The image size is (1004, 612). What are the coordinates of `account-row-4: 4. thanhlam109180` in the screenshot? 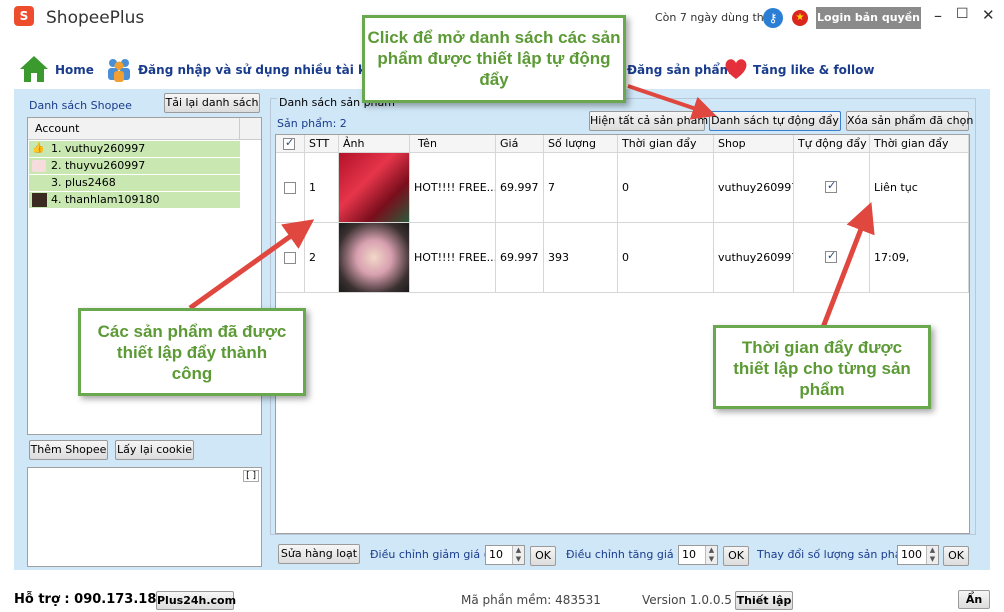 It's located at (134, 200).